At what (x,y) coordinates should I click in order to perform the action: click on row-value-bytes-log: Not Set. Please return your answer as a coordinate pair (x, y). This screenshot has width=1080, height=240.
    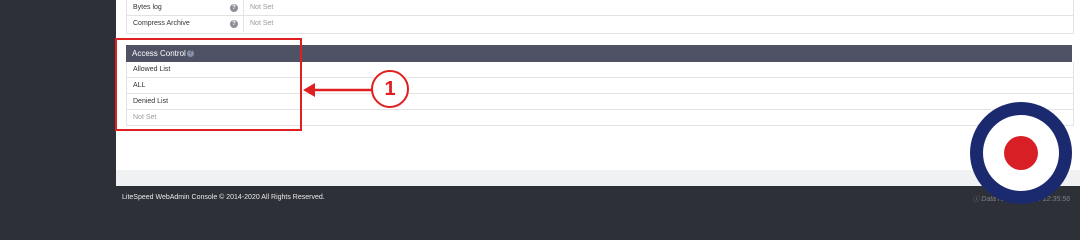
    Looking at the image, I should click on (258, 7).